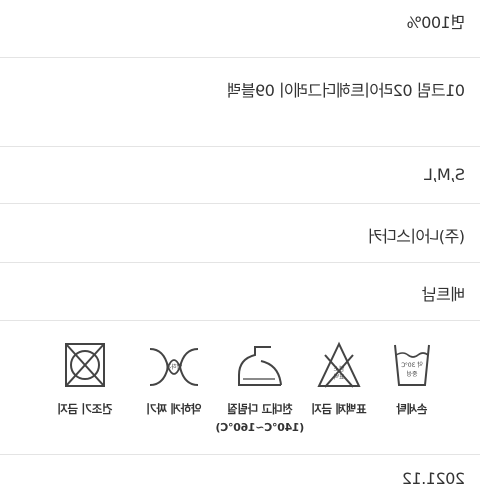 This screenshot has height=495, width=480. I want to click on care-item-gentle-wring: 약하게 약하게 짜기, so click(174, 379).